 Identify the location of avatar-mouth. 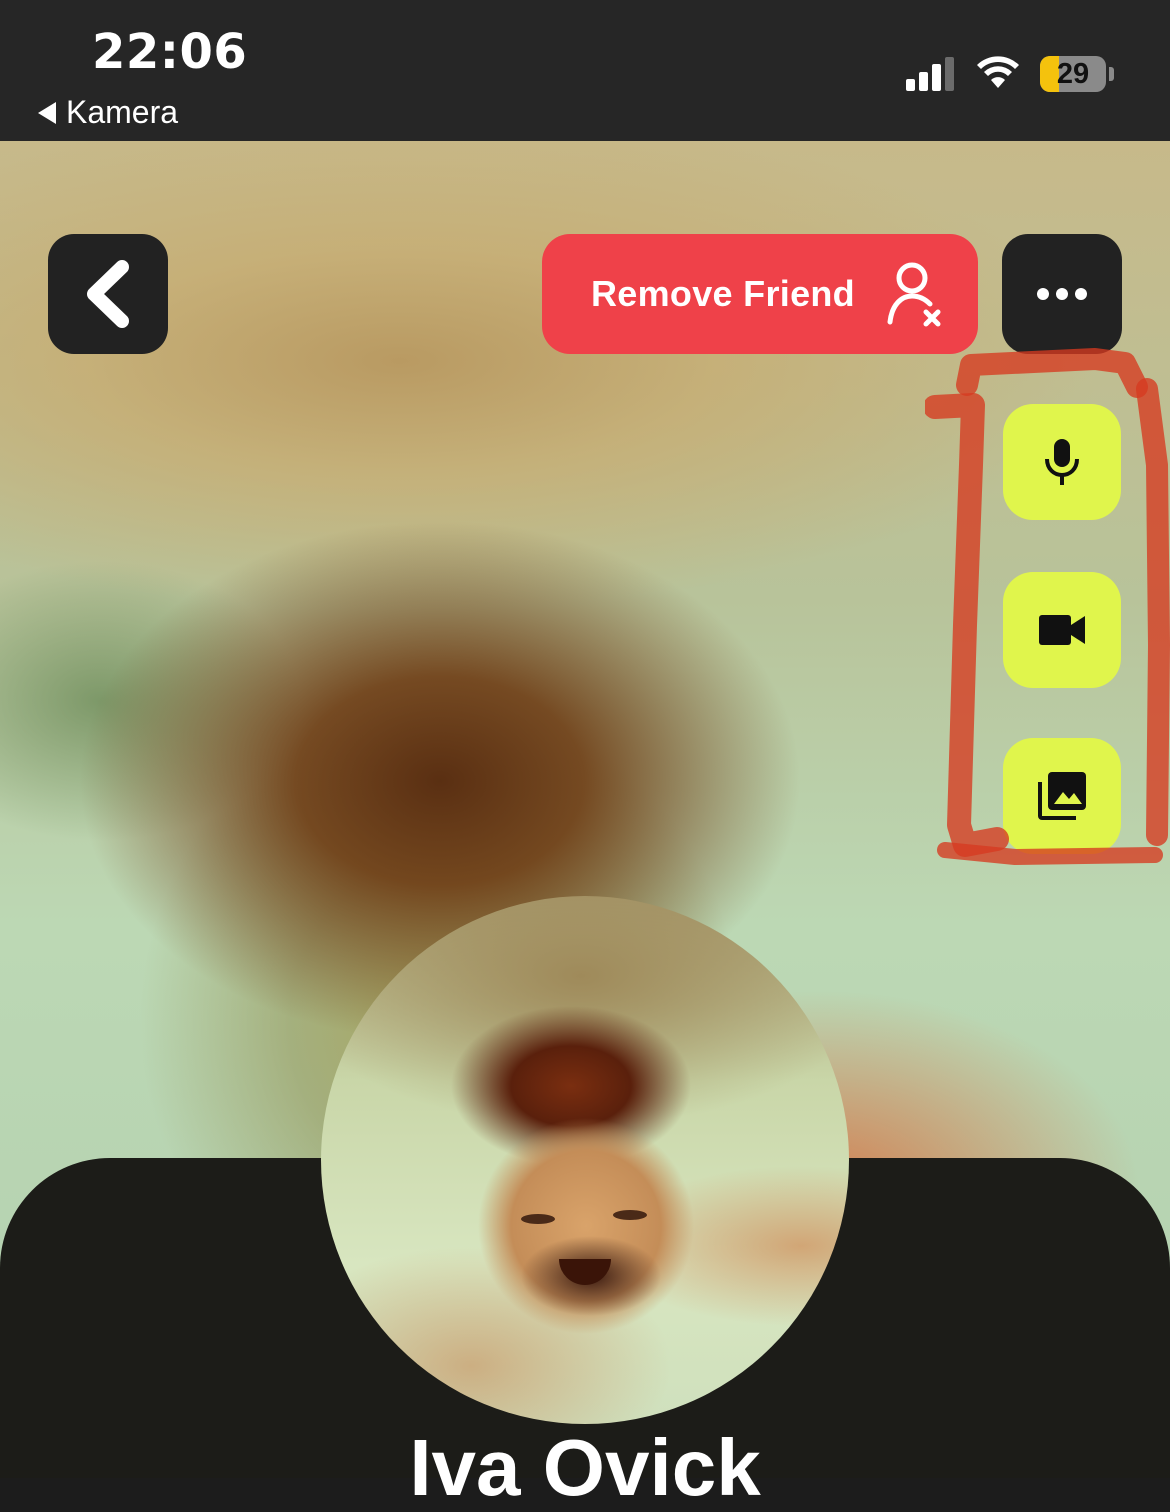
(585, 1272).